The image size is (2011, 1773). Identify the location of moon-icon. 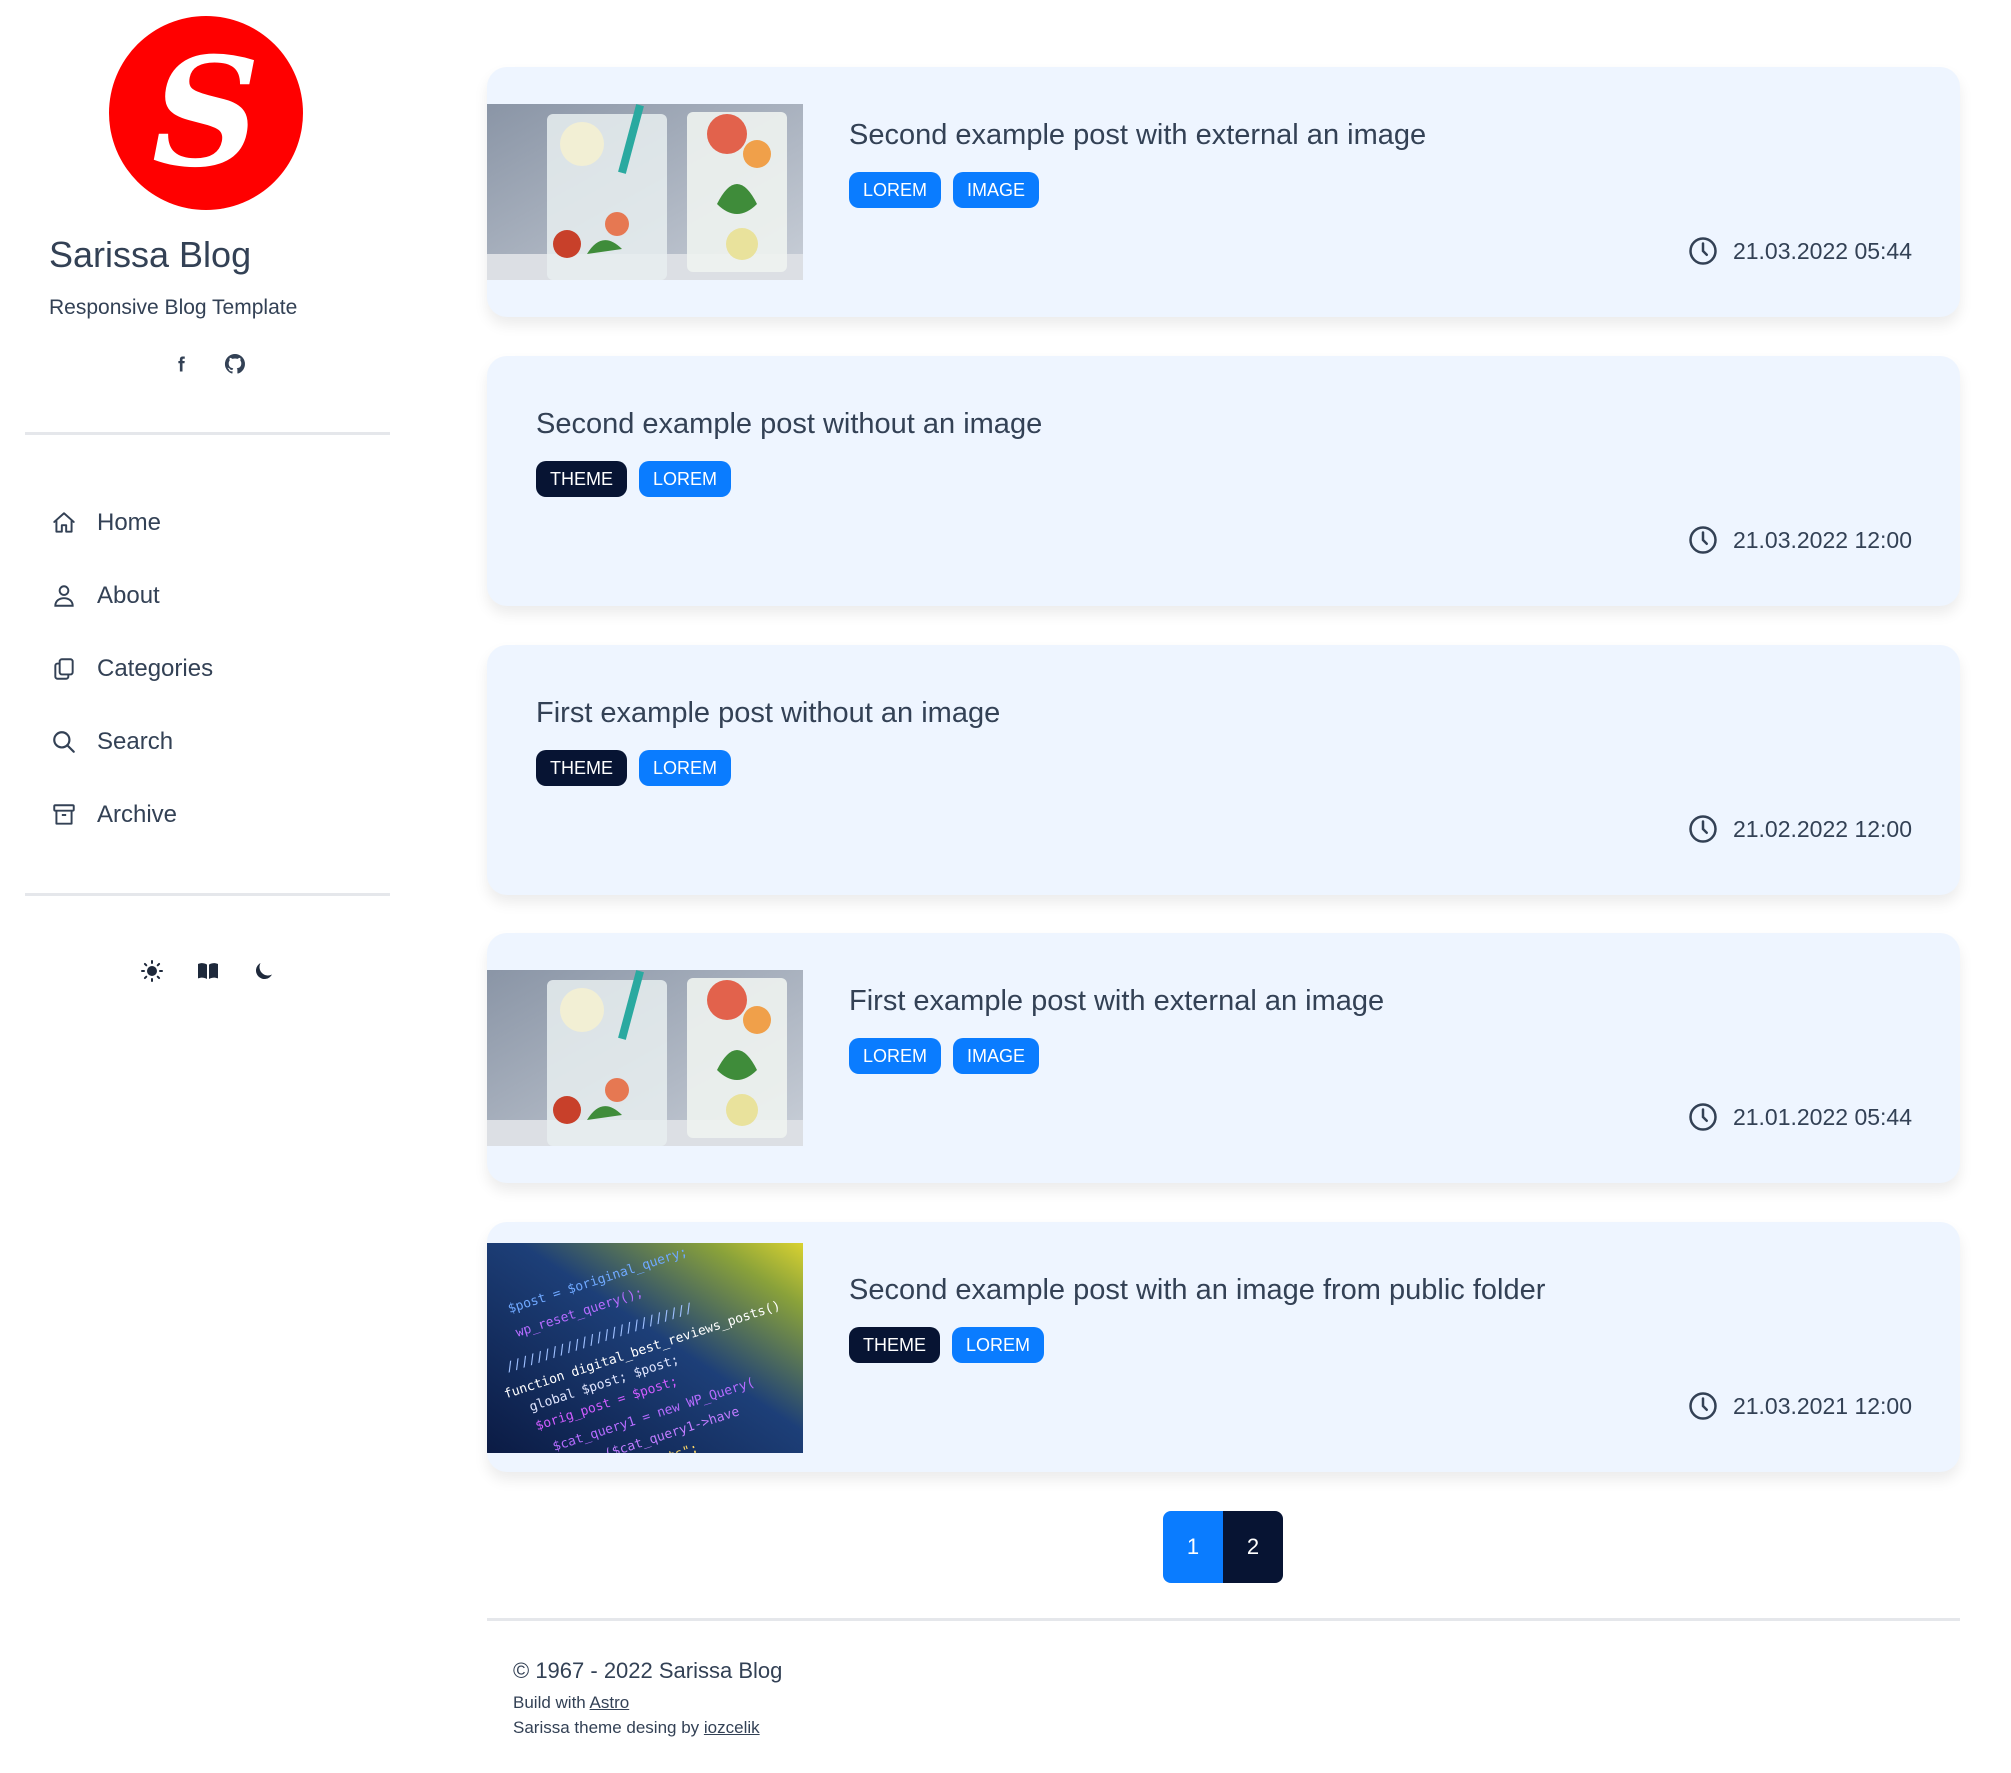
(264, 971).